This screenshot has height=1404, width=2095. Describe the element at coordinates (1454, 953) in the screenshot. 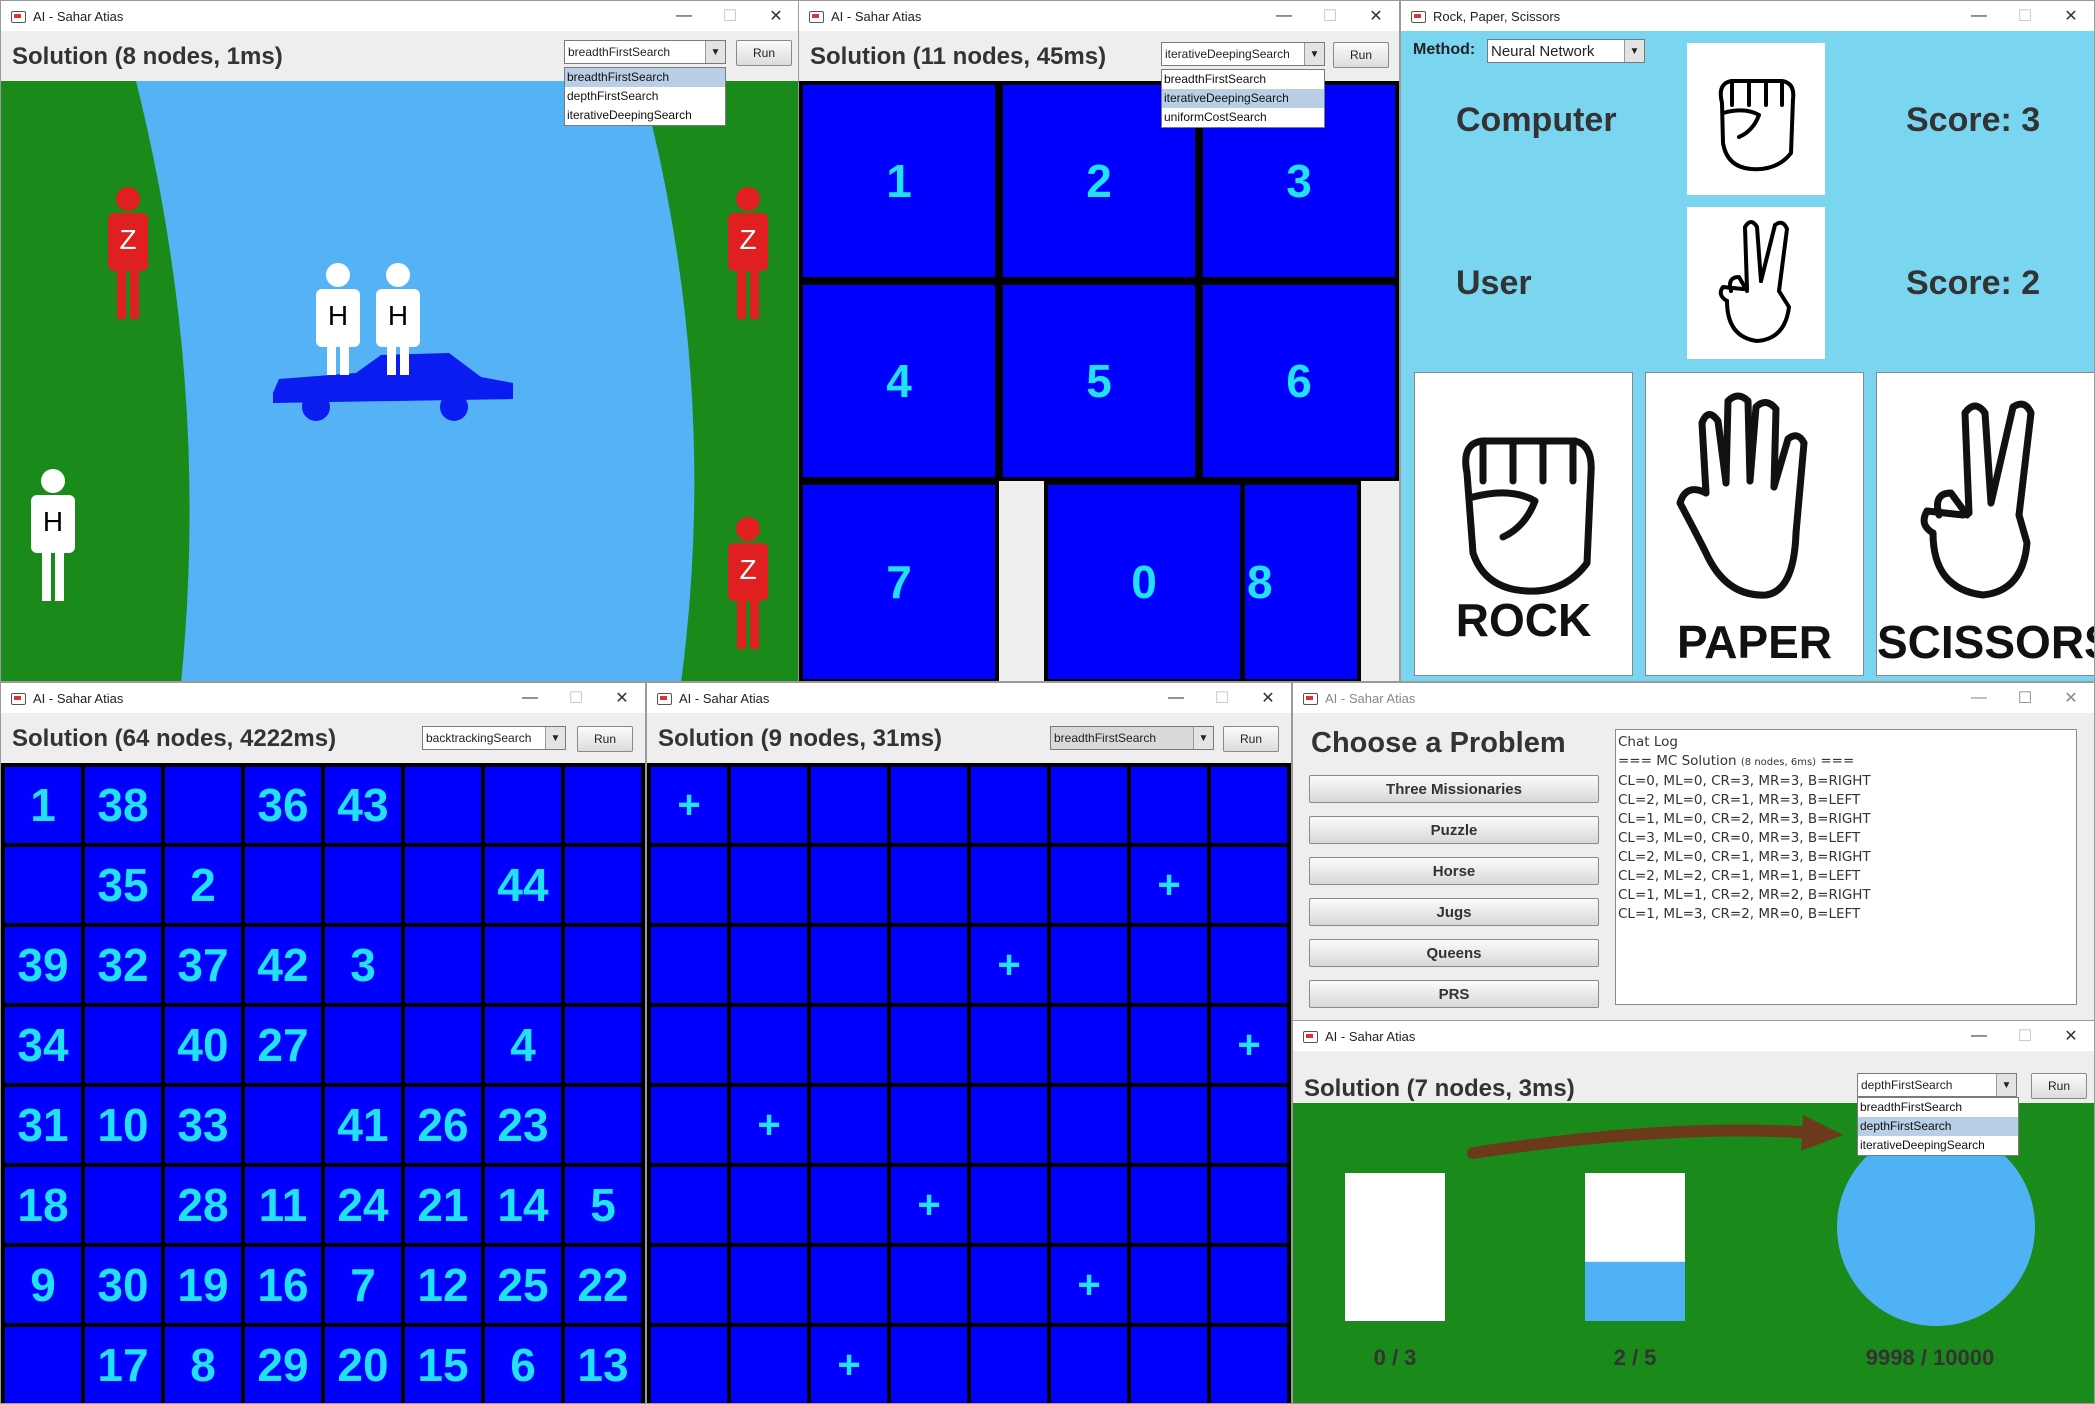

I see `queens-button: Queens` at that location.